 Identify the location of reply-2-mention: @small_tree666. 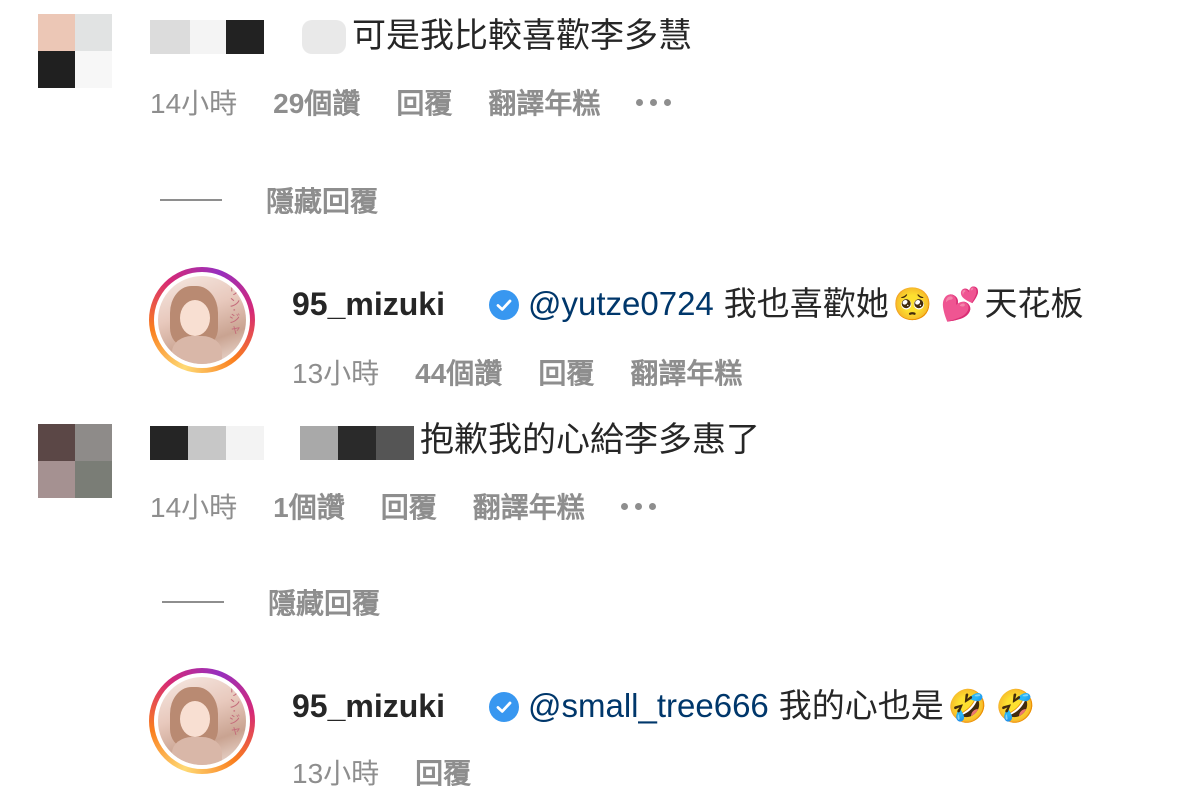
(648, 706).